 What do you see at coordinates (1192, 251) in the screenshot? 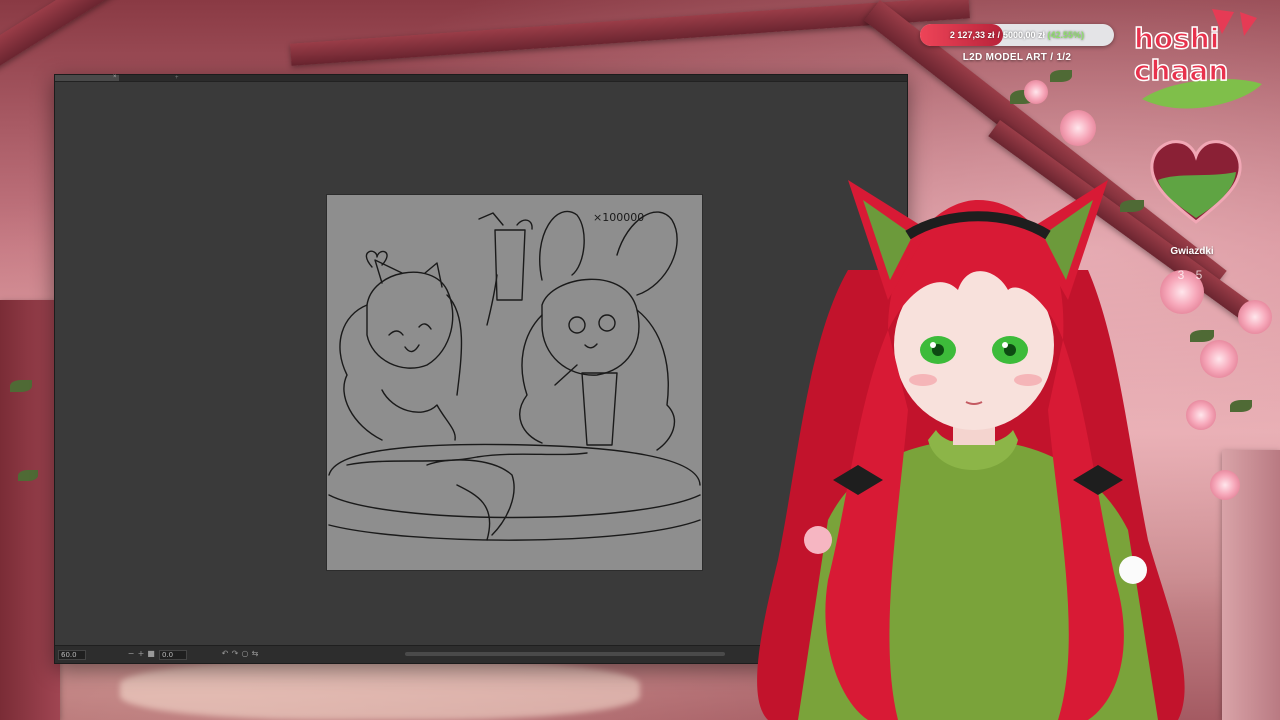
I see `stars-label: Gwiazdki` at bounding box center [1192, 251].